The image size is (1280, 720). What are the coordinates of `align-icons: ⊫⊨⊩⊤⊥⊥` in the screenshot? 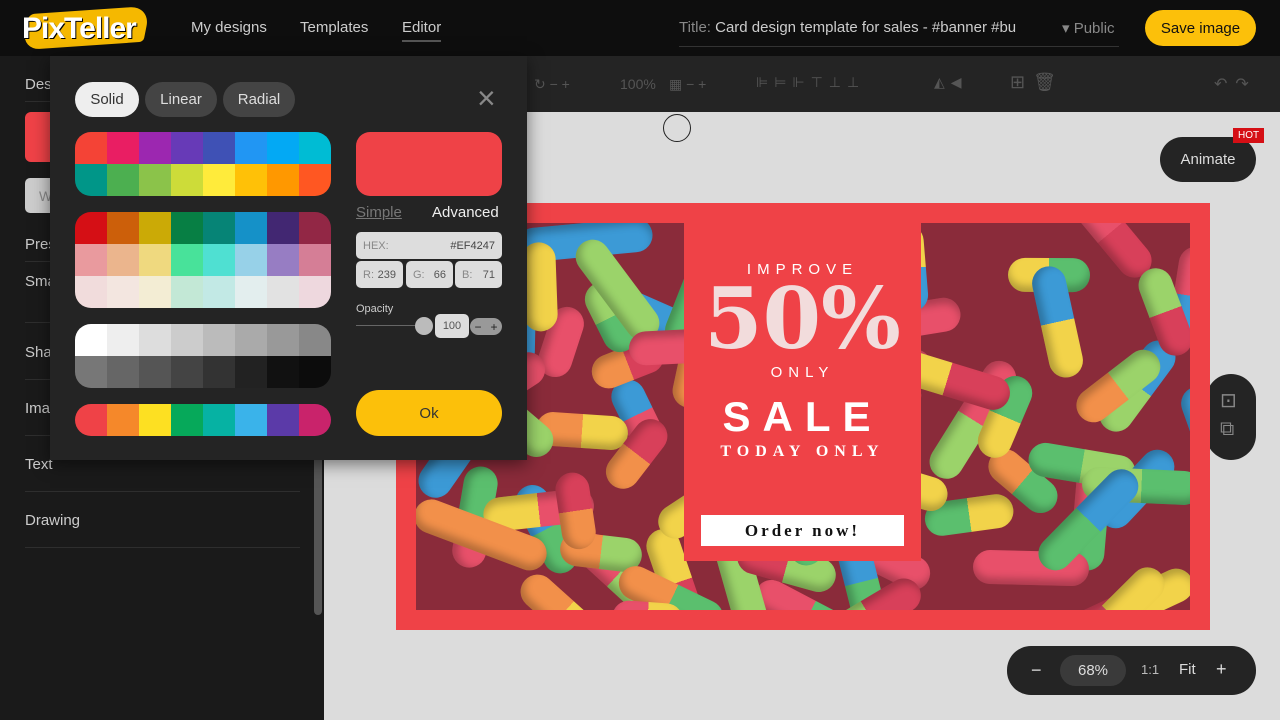 It's located at (810, 82).